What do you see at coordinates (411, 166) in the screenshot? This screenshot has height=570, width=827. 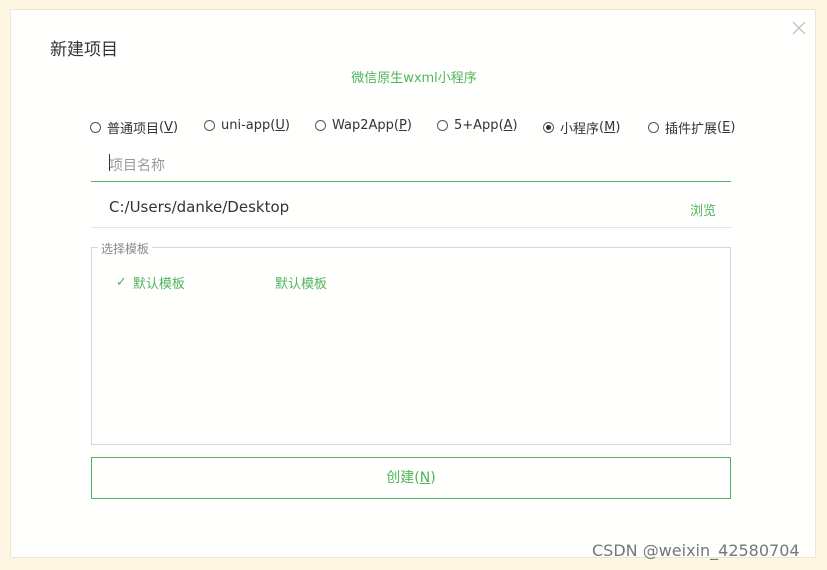 I see `project-name-input` at bounding box center [411, 166].